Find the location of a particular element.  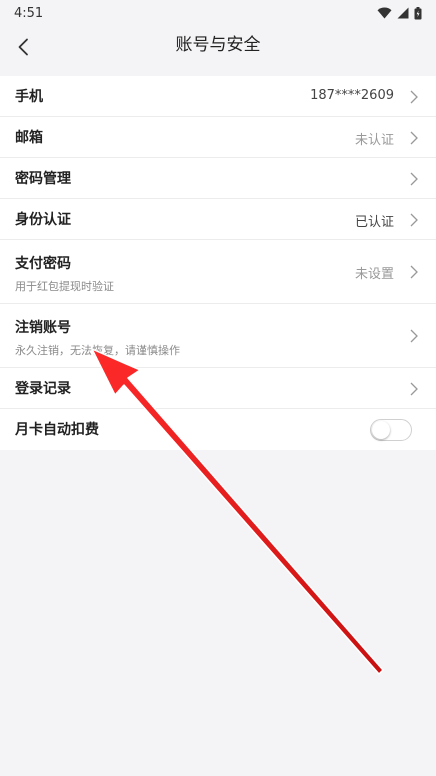

status-icons is located at coordinates (399, 13).